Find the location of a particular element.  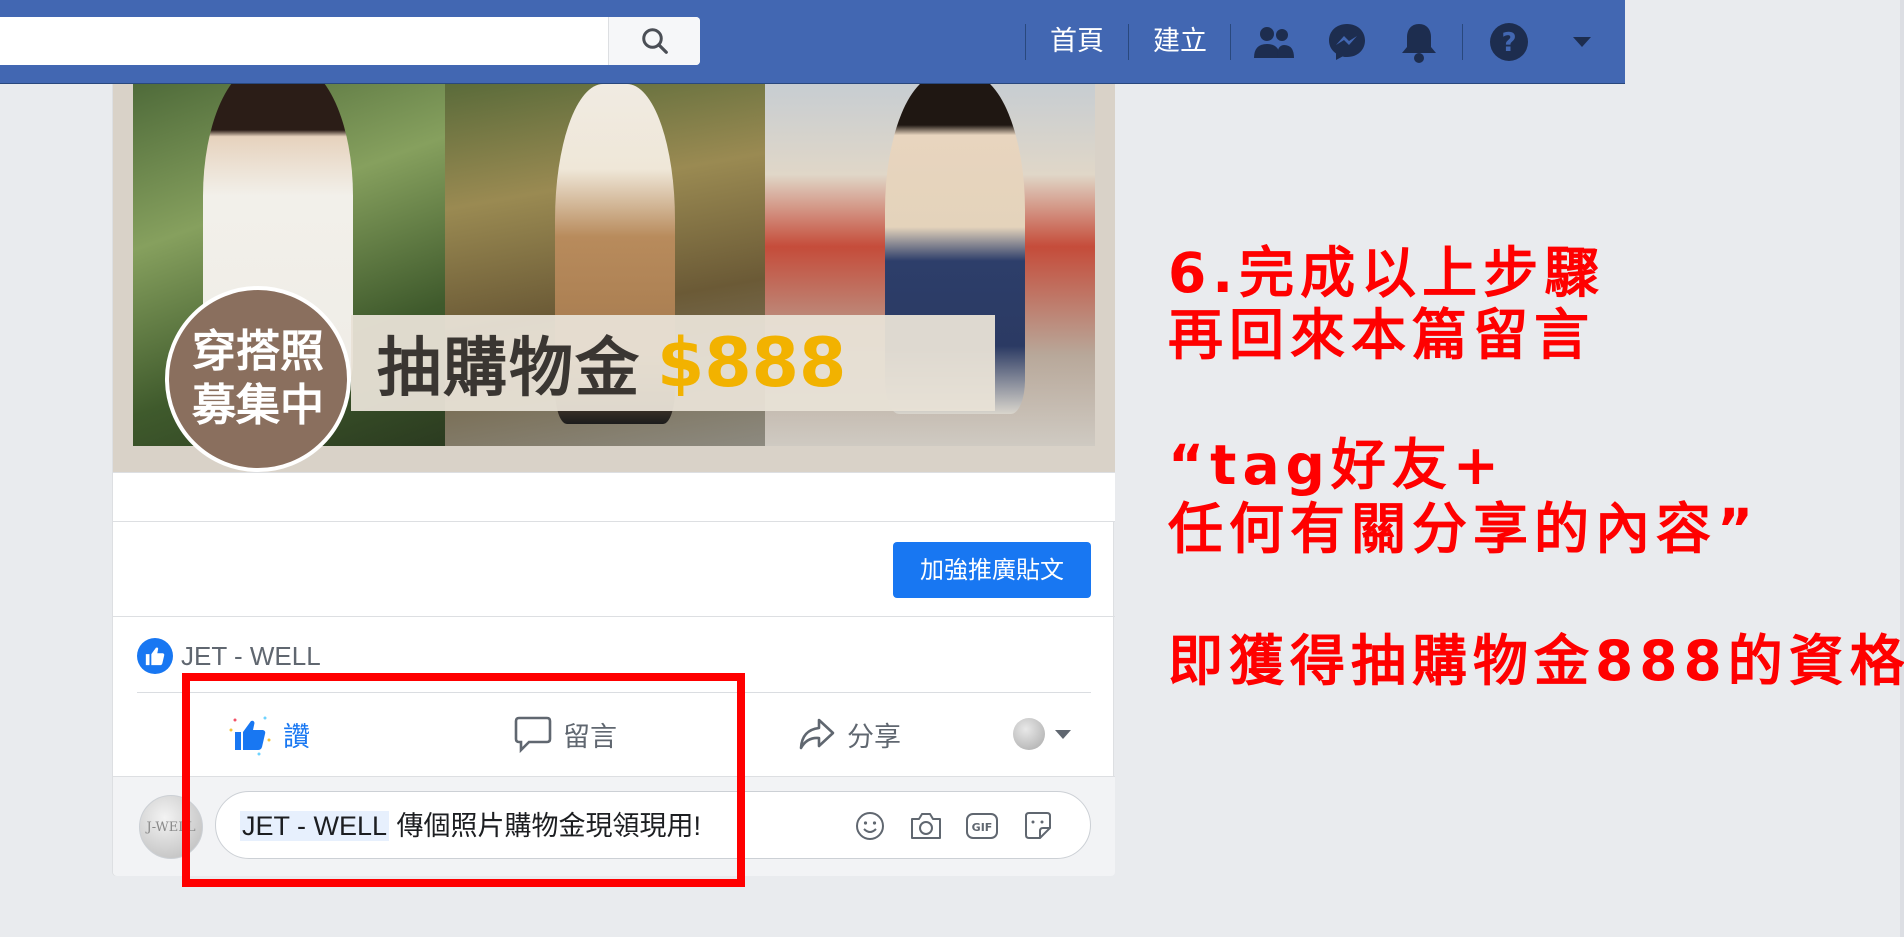

badge-circle: 穿搭照 募集中 is located at coordinates (258, 379).